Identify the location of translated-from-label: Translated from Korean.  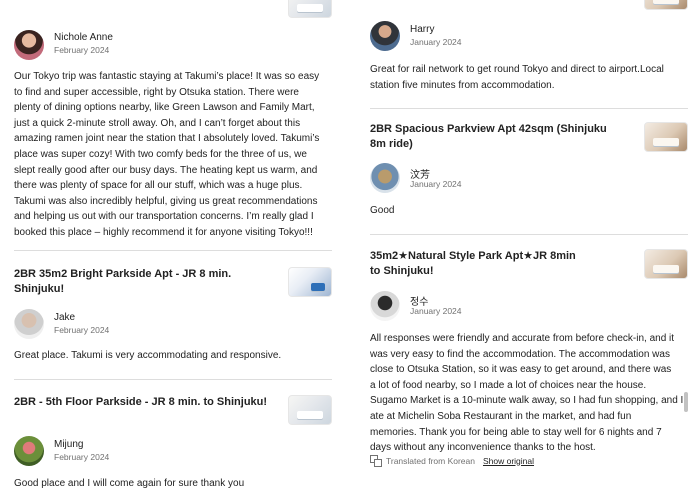
(430, 460).